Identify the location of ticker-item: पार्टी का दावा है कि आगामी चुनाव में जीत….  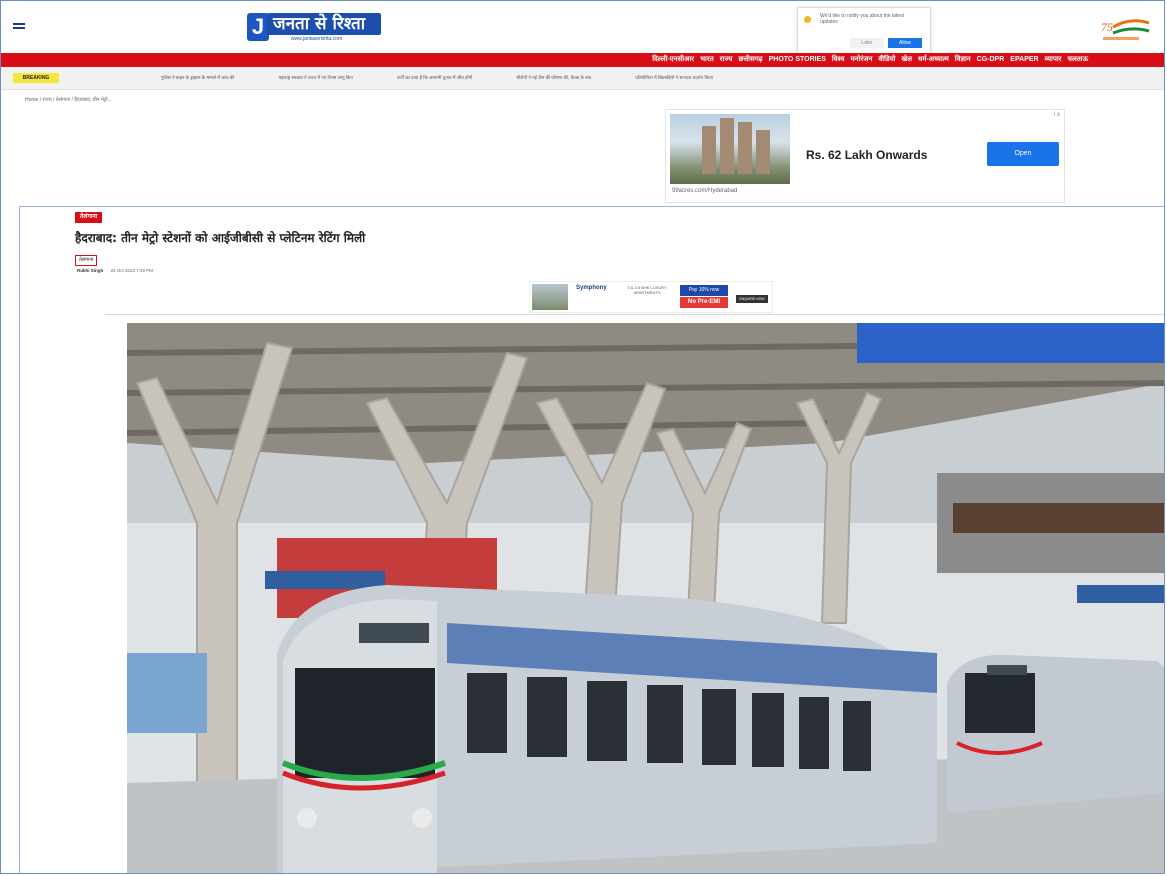
(434, 78).